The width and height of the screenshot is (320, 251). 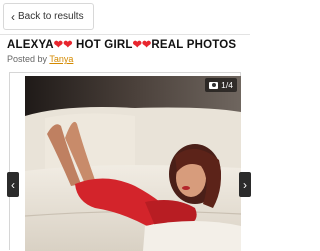 What do you see at coordinates (51, 16) in the screenshot?
I see `back-button-label: Back to results` at bounding box center [51, 16].